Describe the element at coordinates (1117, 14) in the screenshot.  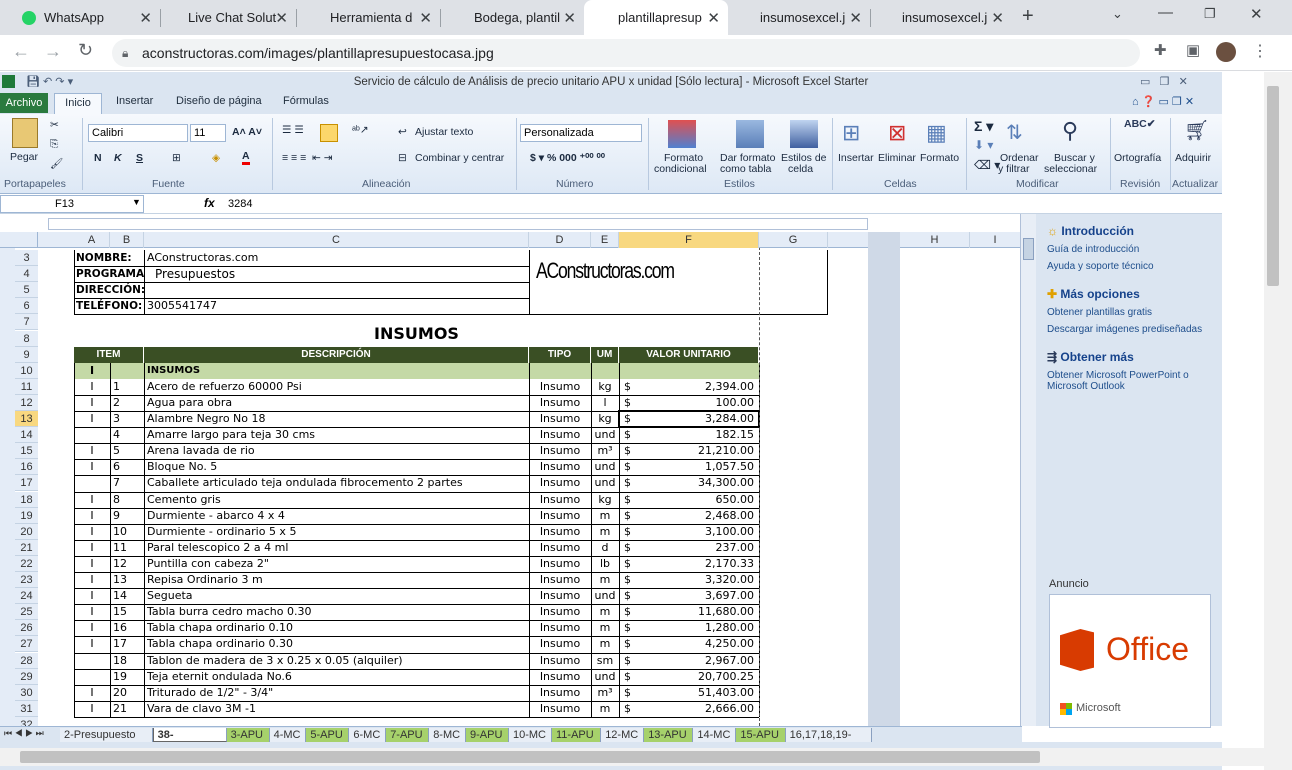
I see `tab-search-icon: ⌄` at that location.